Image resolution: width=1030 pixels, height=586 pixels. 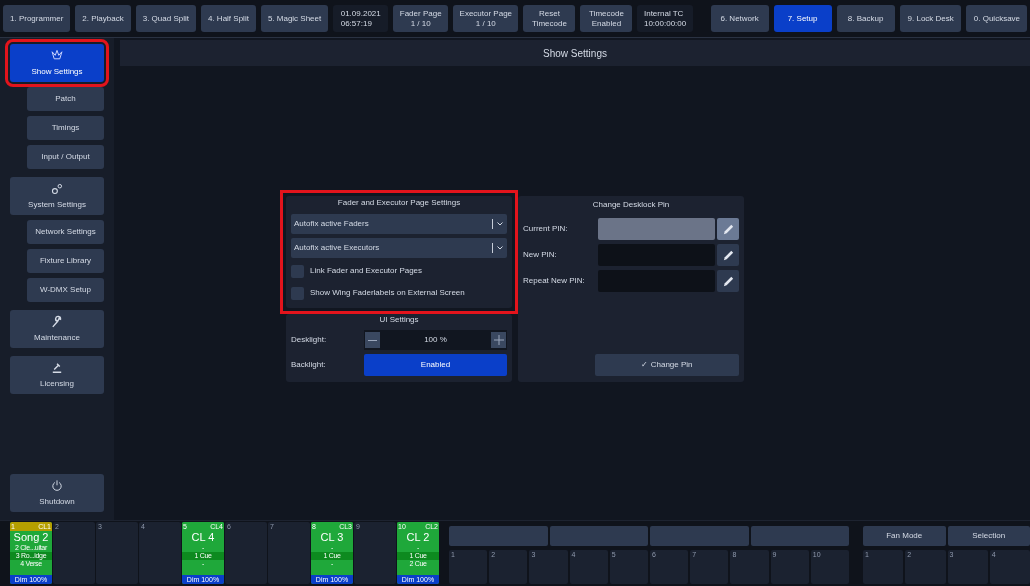 What do you see at coordinates (930, 18) in the screenshot?
I see `screen-tab: 9. Lock Desk` at bounding box center [930, 18].